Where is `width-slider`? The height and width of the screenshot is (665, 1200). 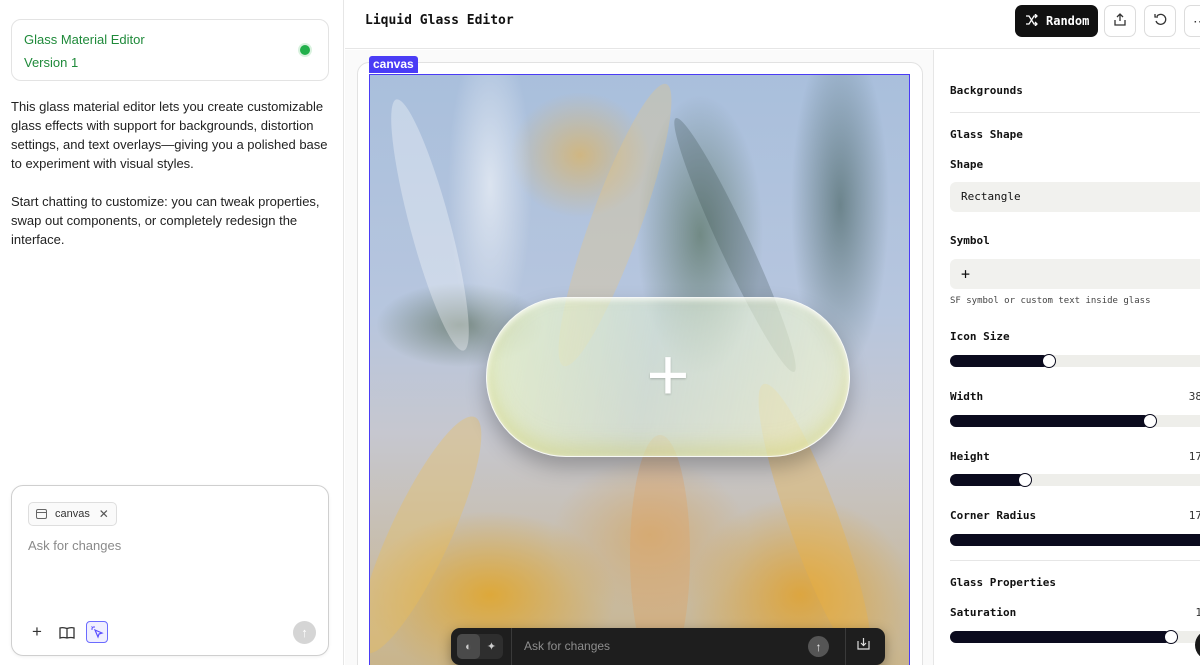 width-slider is located at coordinates (1075, 421).